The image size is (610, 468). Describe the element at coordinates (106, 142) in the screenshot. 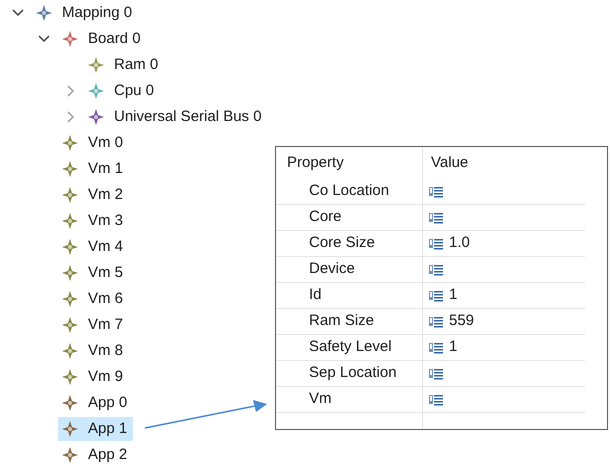

I see `tree-item-label: Vm 0` at that location.